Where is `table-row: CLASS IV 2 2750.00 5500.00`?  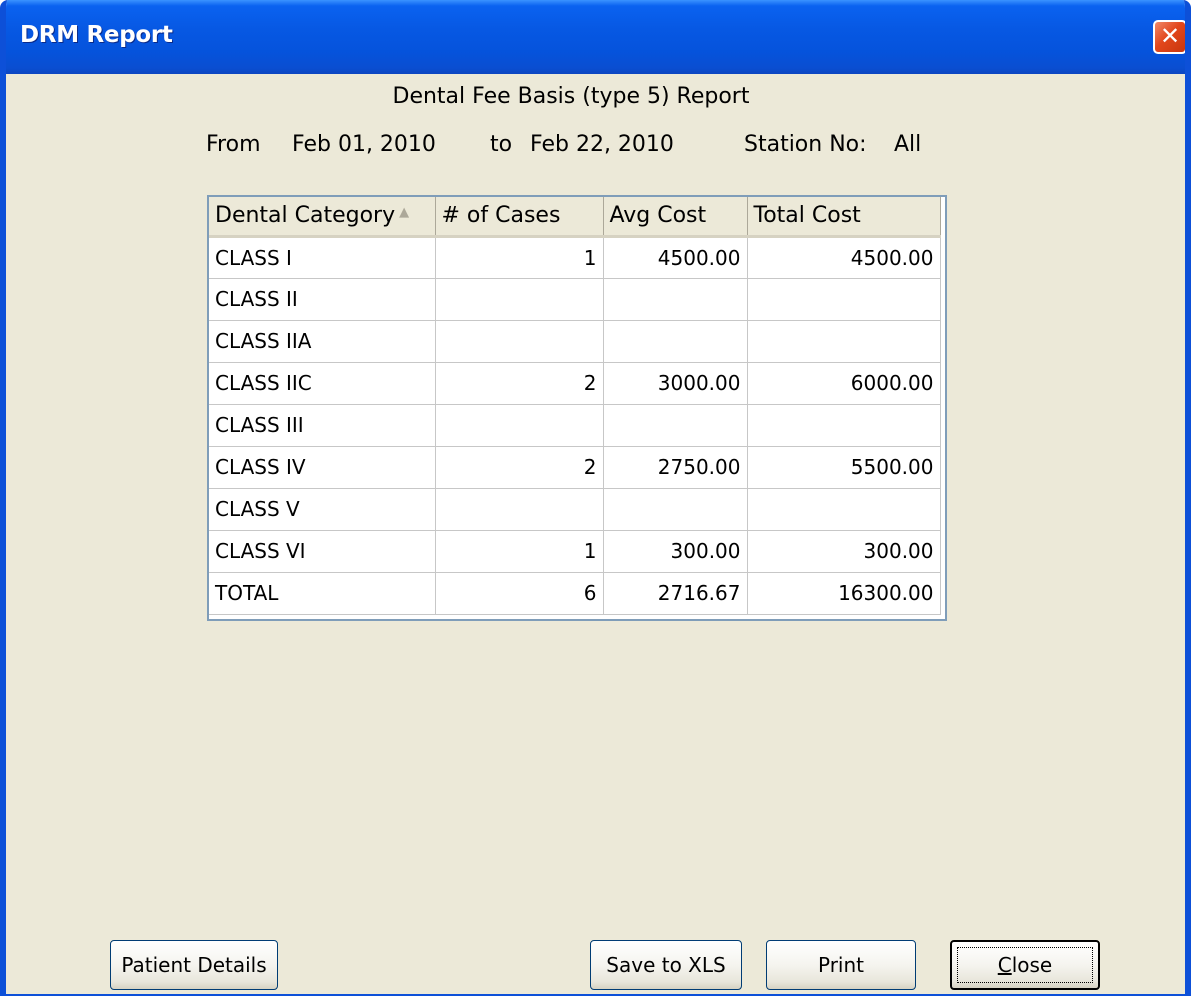 table-row: CLASS IV 2 2750.00 5500.00 is located at coordinates (575, 467).